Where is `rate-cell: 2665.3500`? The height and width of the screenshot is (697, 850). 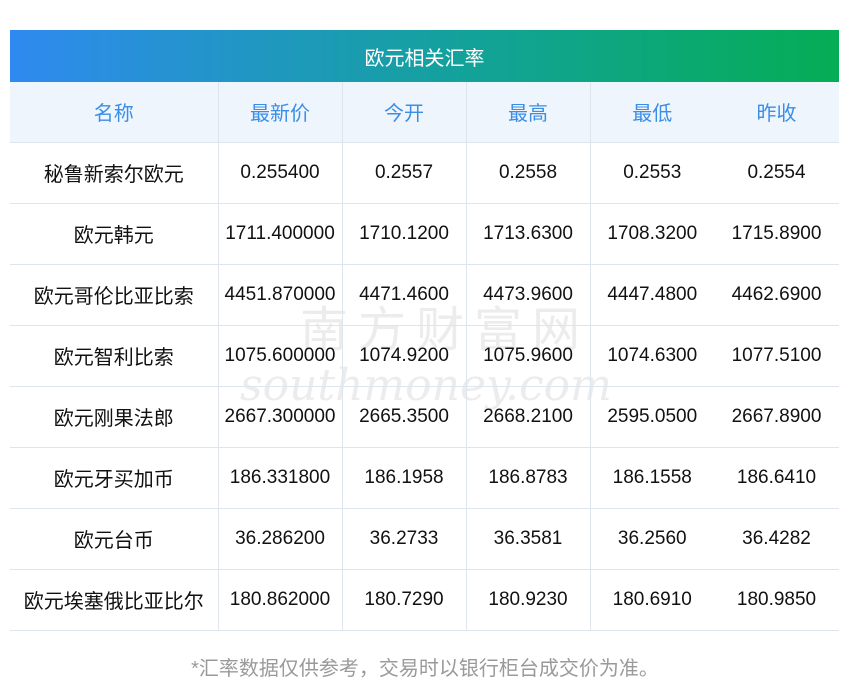
rate-cell: 2665.3500 is located at coordinates (404, 416).